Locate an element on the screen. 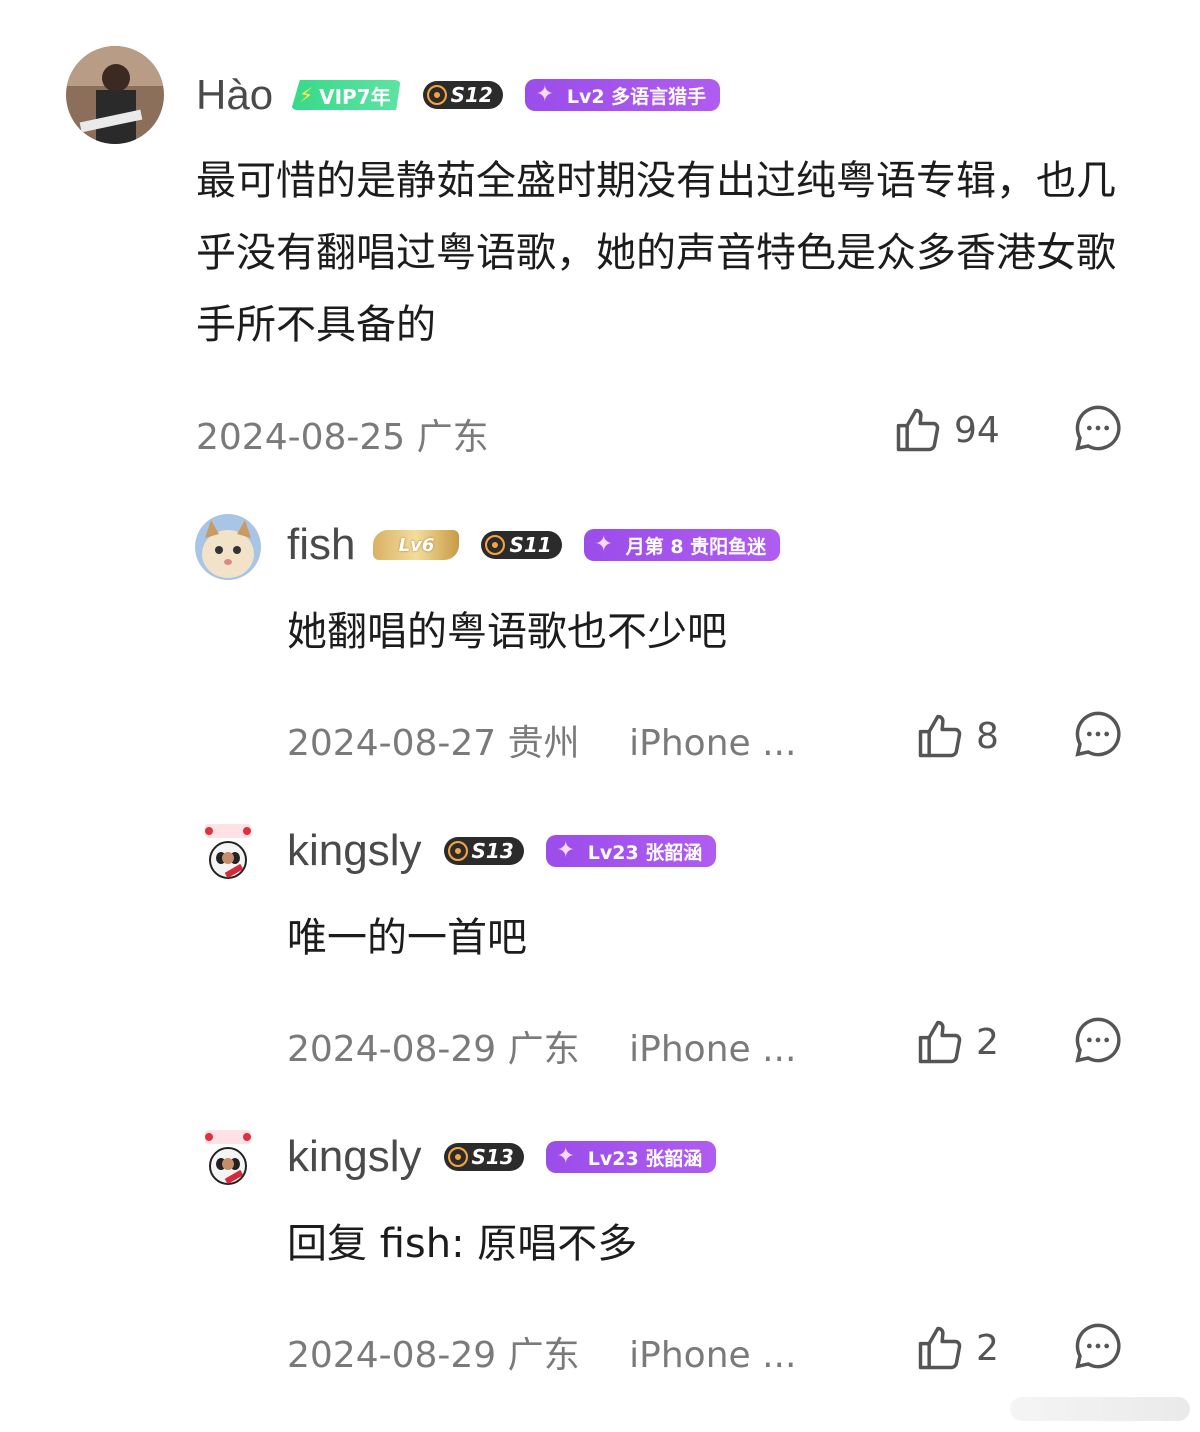  cat-avatar-image is located at coordinates (228, 547).